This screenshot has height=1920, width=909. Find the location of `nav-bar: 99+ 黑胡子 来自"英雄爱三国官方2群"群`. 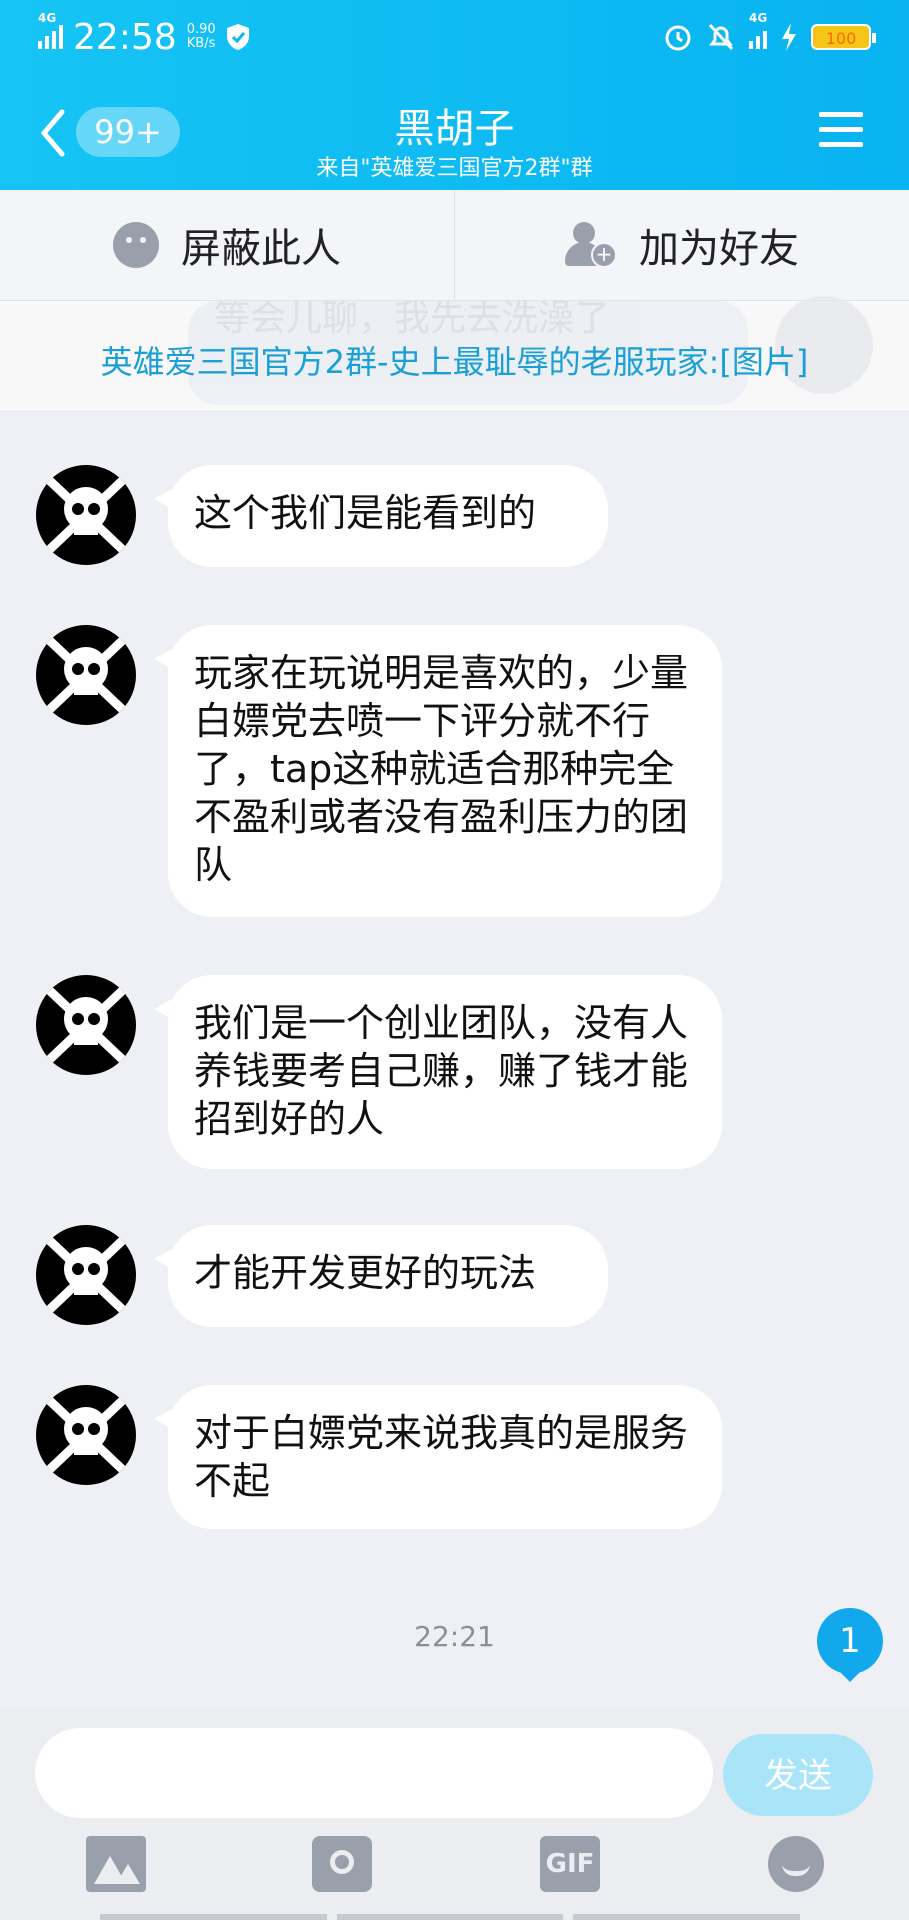

nav-bar: 99+ 黑胡子 来自"英雄爱三国官方2群"群 is located at coordinates (454, 135).